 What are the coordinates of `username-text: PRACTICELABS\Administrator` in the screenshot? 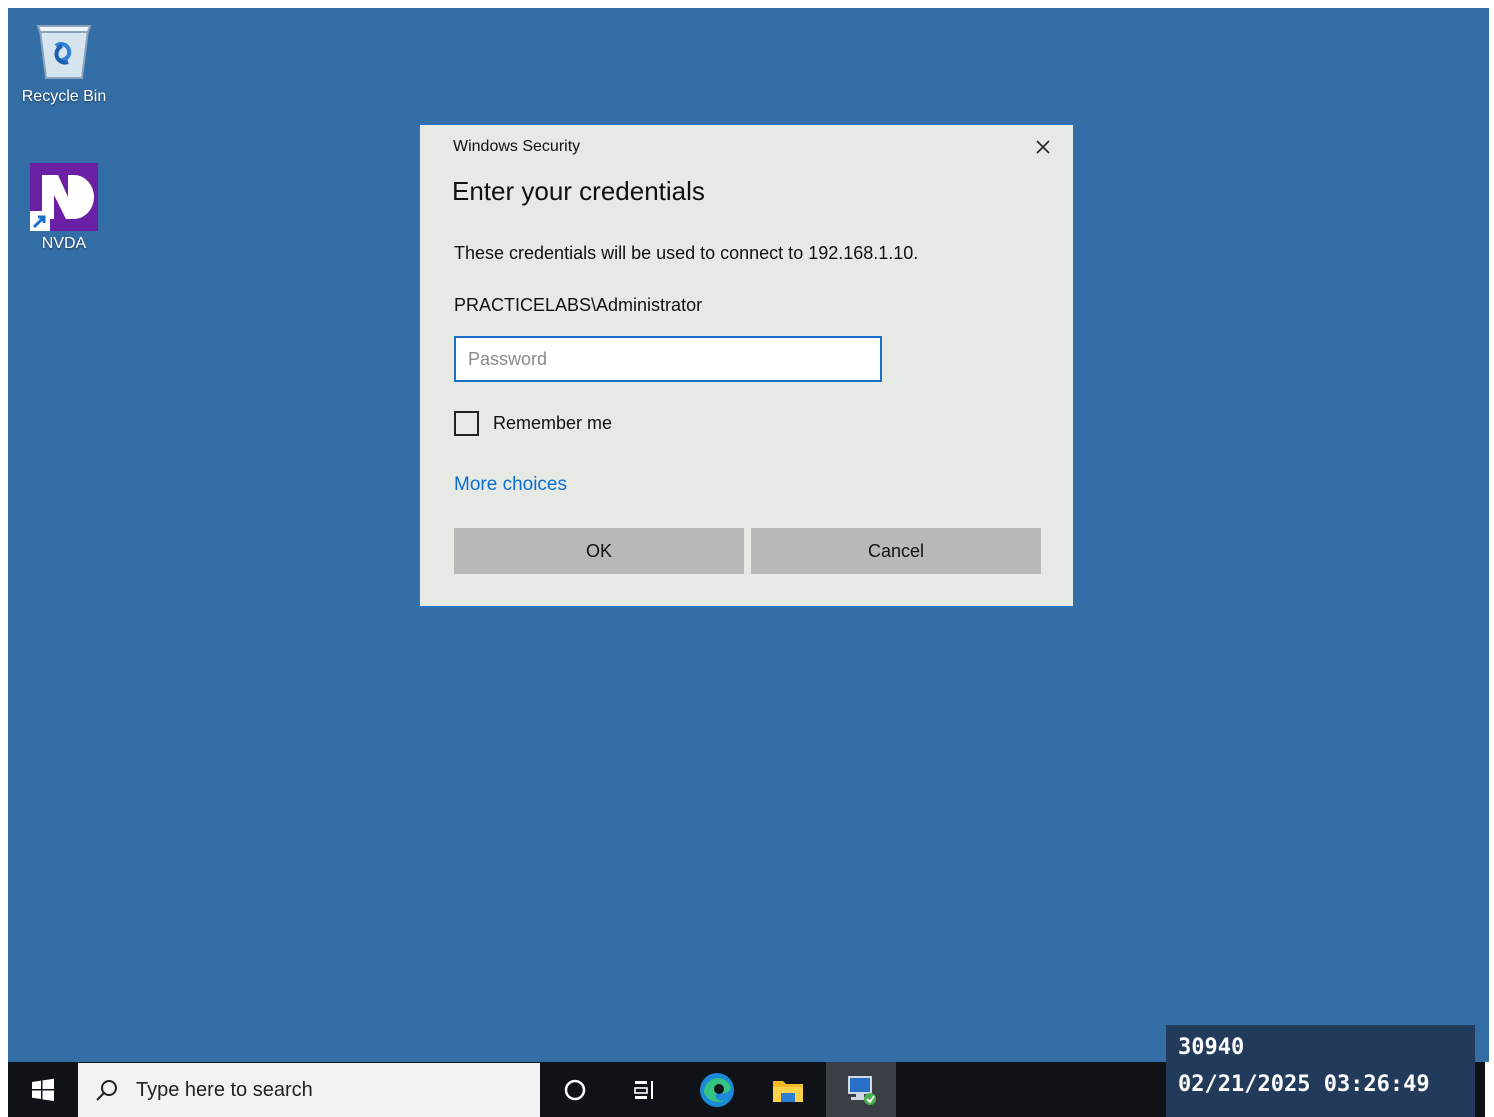 It's located at (578, 305).